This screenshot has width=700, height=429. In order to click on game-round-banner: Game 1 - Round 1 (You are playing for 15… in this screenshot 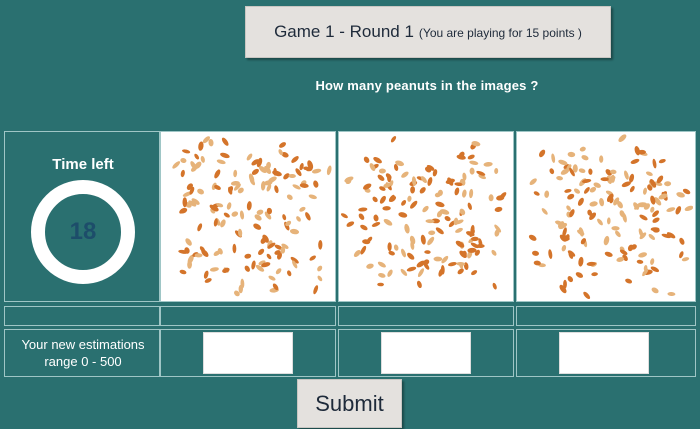, I will do `click(428, 32)`.